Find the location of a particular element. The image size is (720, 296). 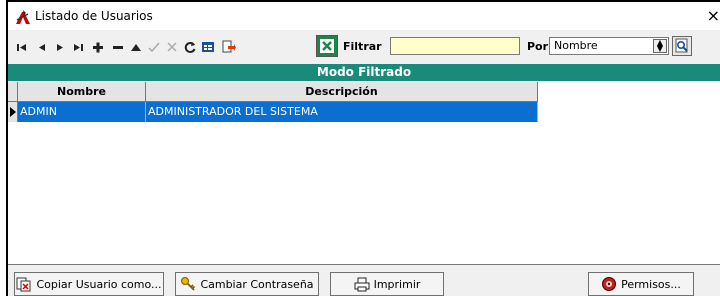

sort-by-select: Nombre ▲ ▼ is located at coordinates (609, 46).